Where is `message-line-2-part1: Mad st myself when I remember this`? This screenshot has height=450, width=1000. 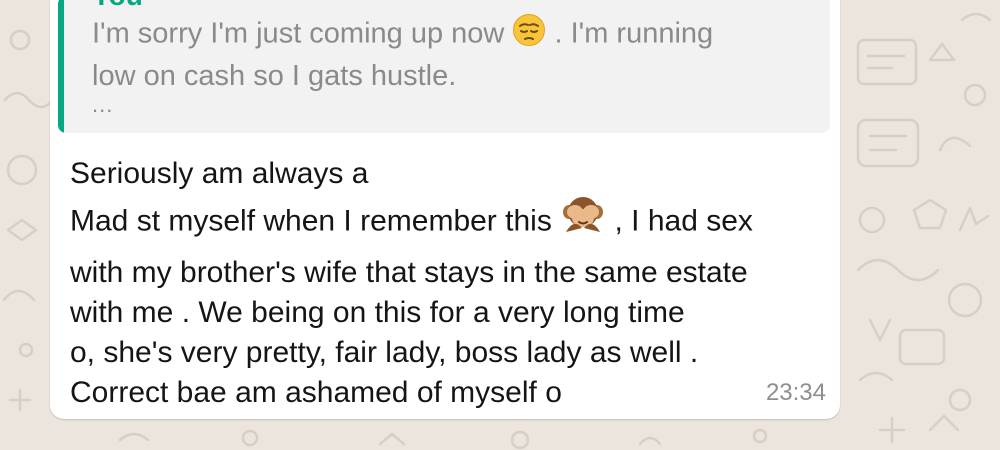 message-line-2-part1: Mad st myself when I remember this is located at coordinates (315, 221).